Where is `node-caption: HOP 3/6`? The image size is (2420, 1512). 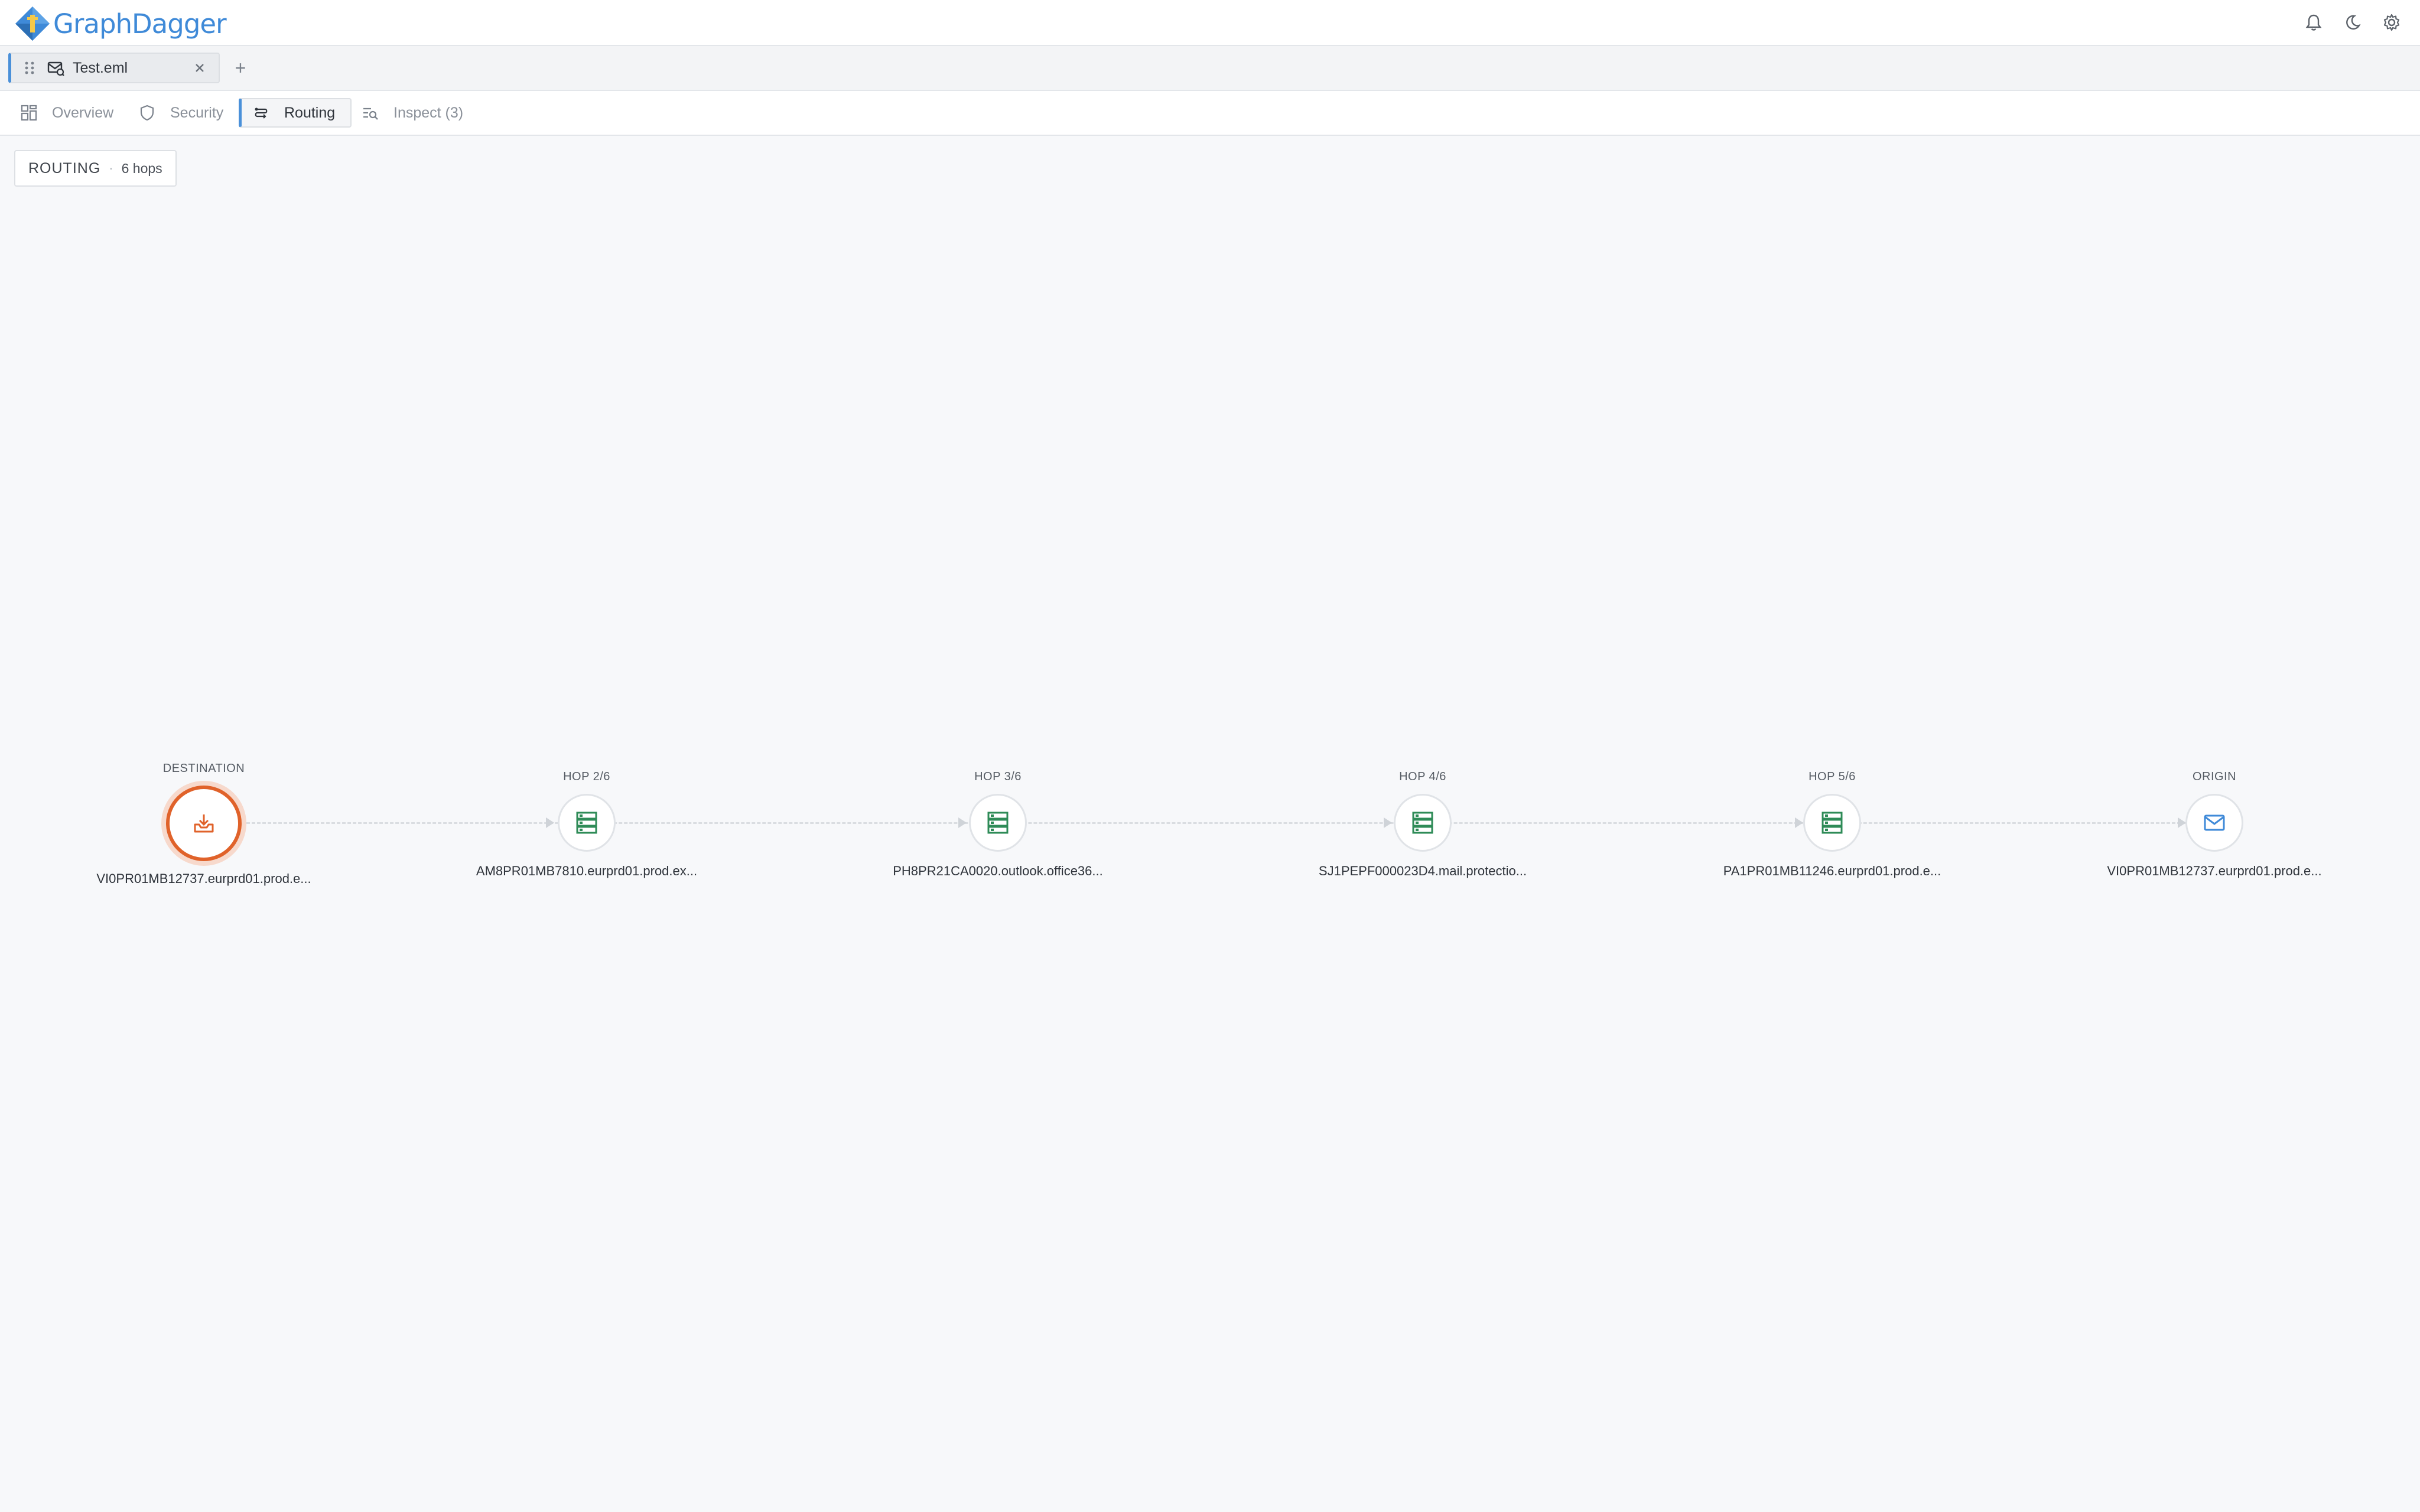 node-caption: HOP 3/6 is located at coordinates (998, 776).